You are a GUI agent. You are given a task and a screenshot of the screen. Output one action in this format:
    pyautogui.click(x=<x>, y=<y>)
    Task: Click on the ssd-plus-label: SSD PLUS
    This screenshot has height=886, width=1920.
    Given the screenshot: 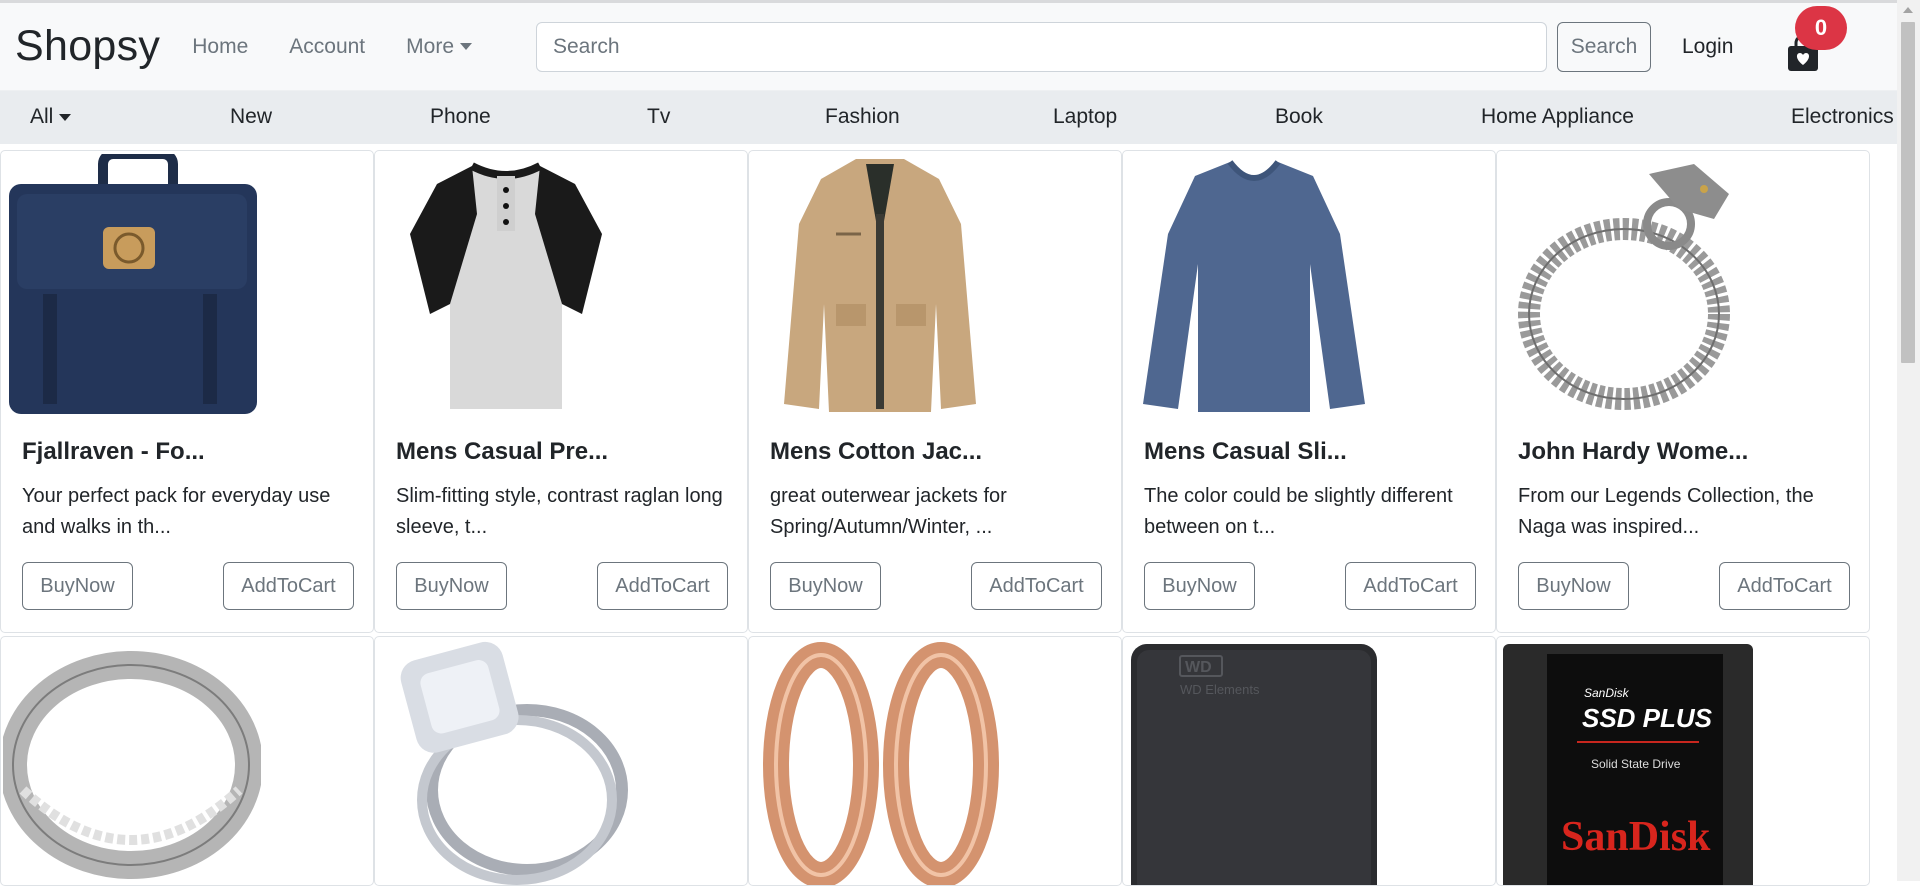 What is the action you would take?
    pyautogui.click(x=1647, y=718)
    